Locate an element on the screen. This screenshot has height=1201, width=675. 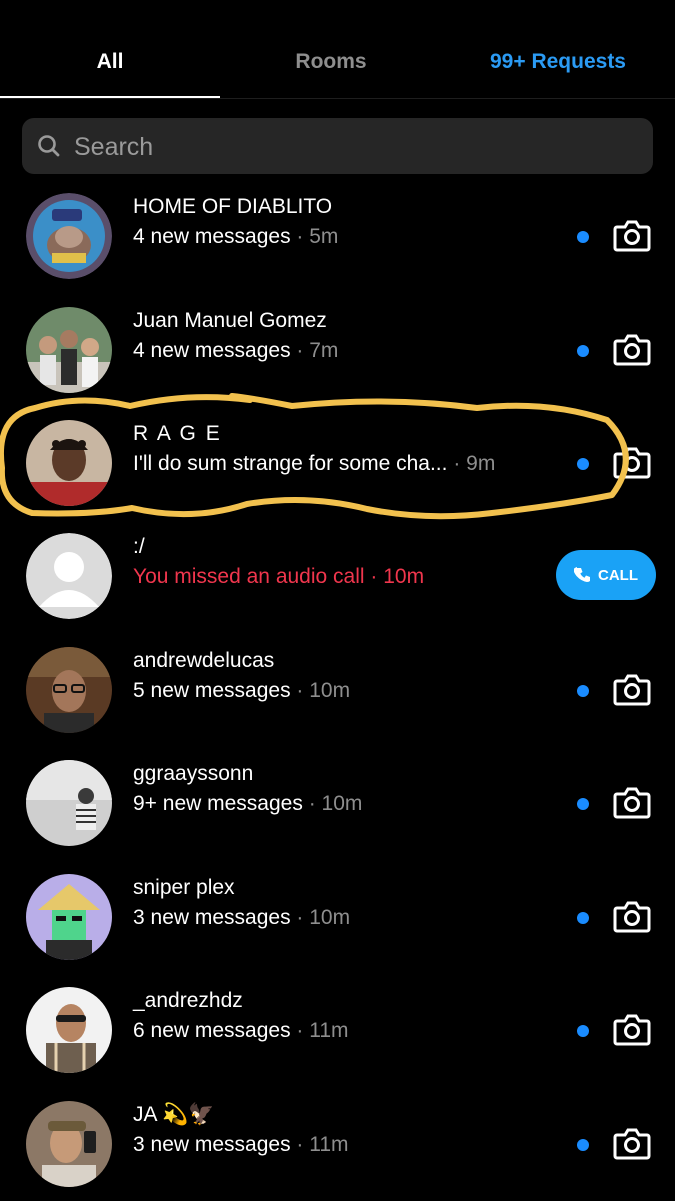
thread-row: sniper plex 3 new messages · 10m is located at coordinates (337, 917).